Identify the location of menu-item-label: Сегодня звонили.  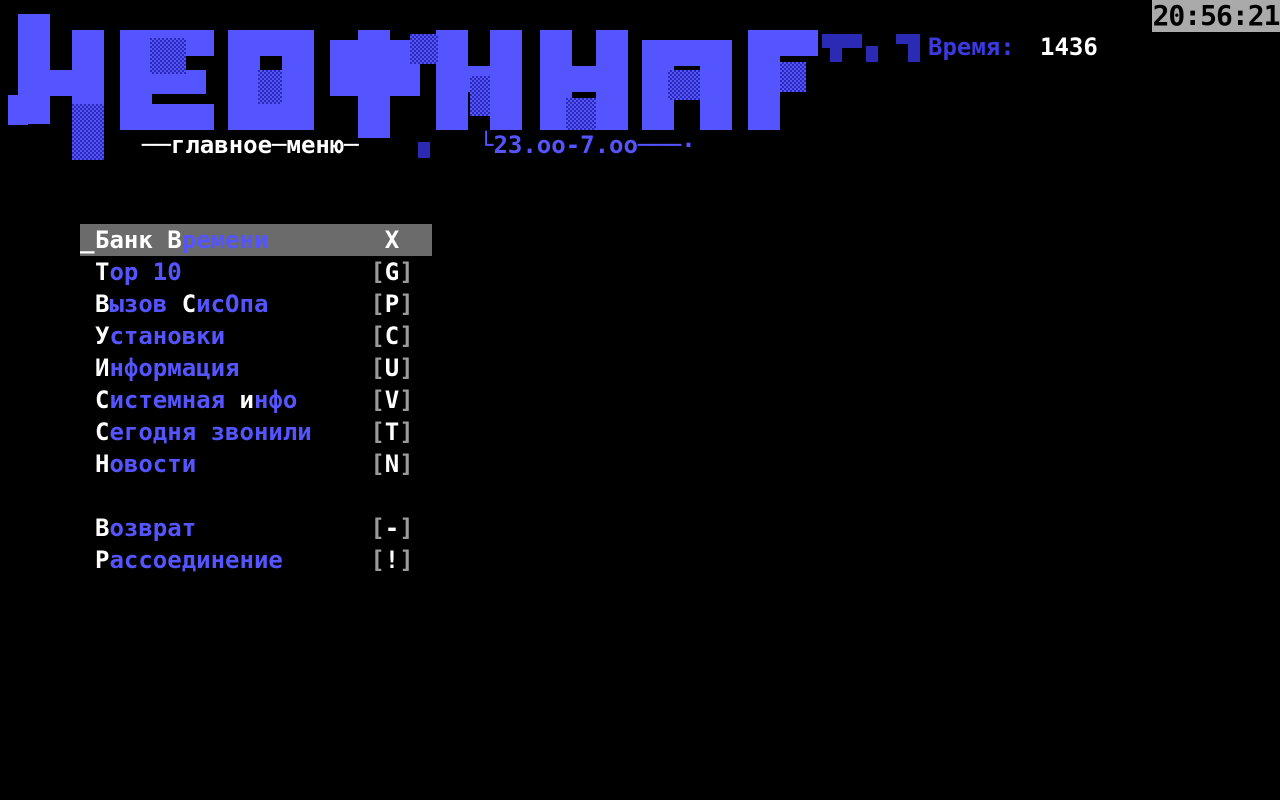
(203, 432).